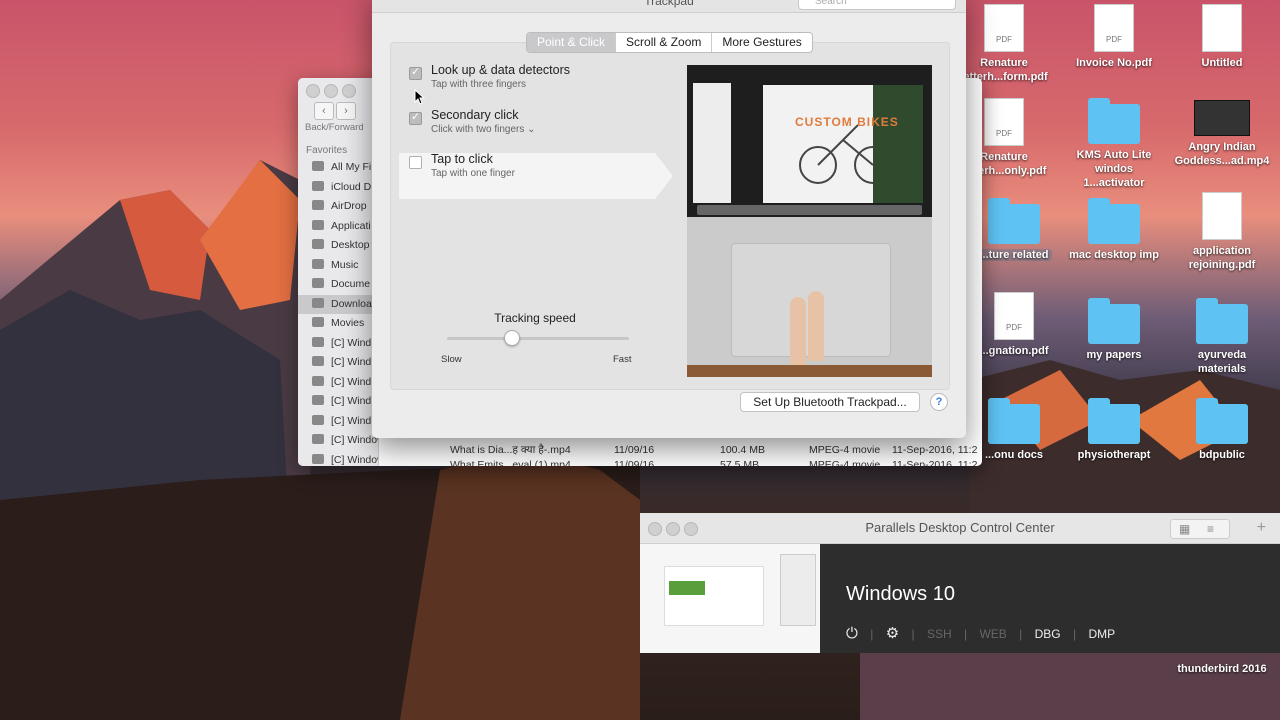 The width and height of the screenshot is (1280, 720). Describe the element at coordinates (351, 186) in the screenshot. I see `sidebar-item-label: iCloud D` at that location.